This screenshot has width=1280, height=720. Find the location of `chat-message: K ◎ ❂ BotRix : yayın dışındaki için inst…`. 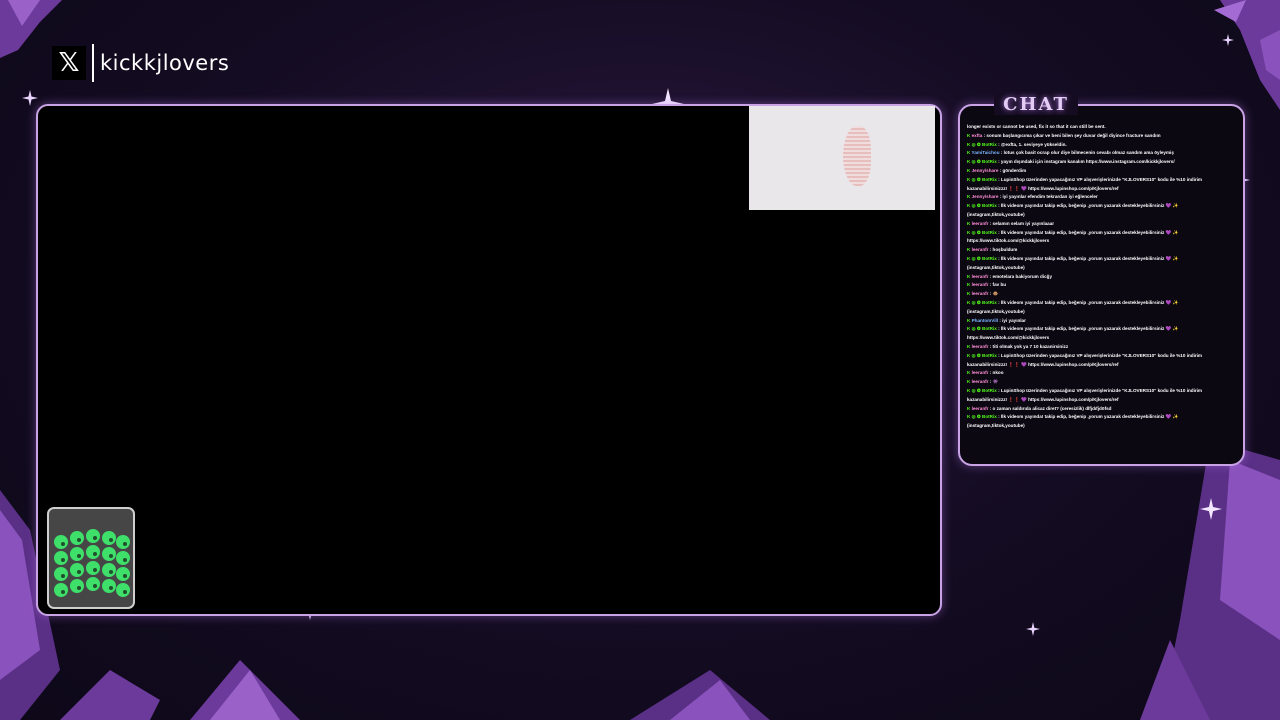

chat-message: K ◎ ❂ BotRix : yayın dışındaki için inst… is located at coordinates (1101, 162).